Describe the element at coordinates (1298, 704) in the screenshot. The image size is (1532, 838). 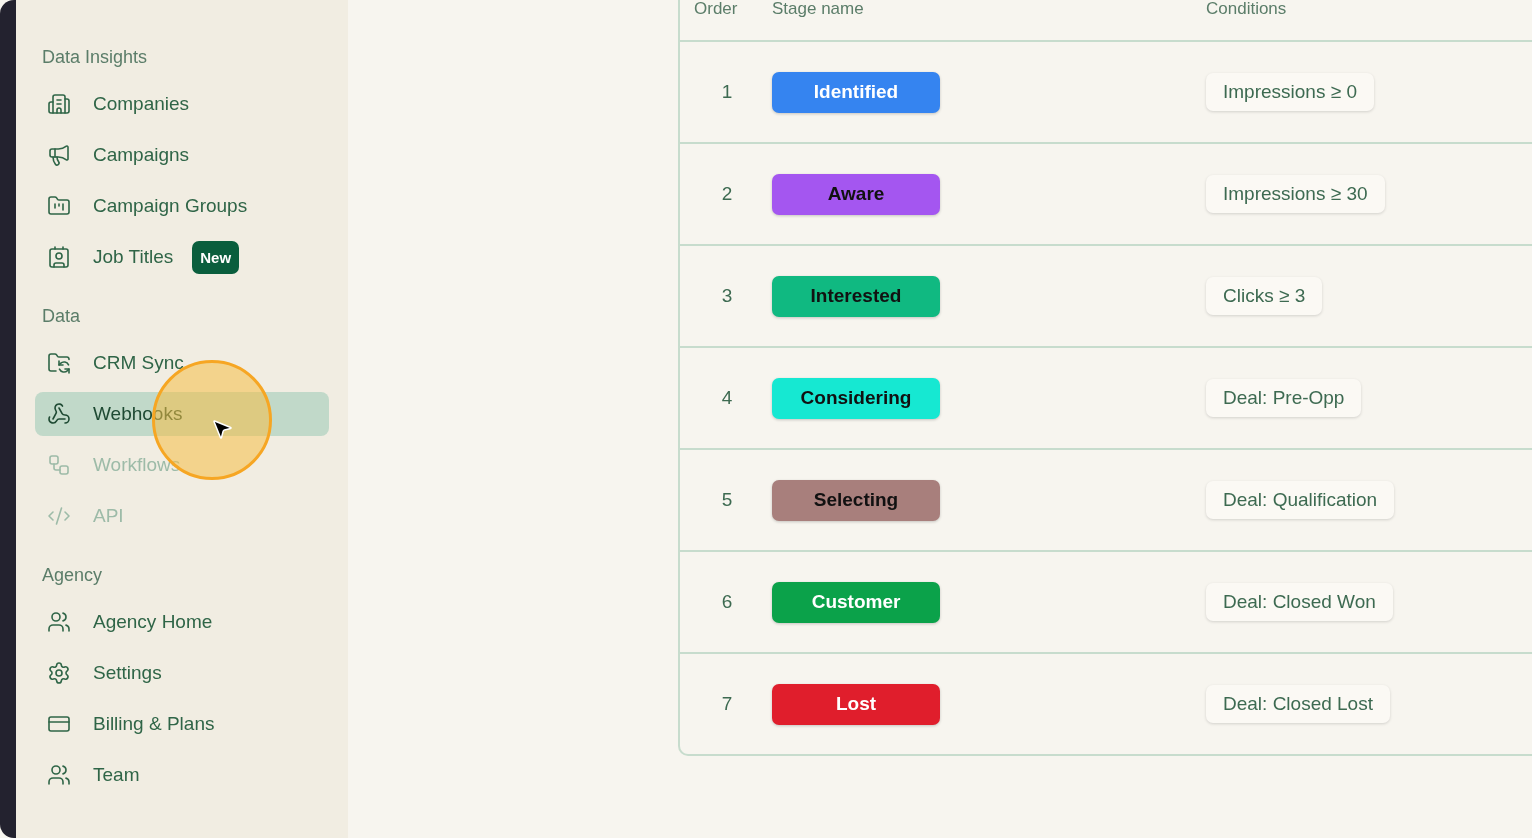
I see `condition-chip: Deal: Closed Lost` at that location.